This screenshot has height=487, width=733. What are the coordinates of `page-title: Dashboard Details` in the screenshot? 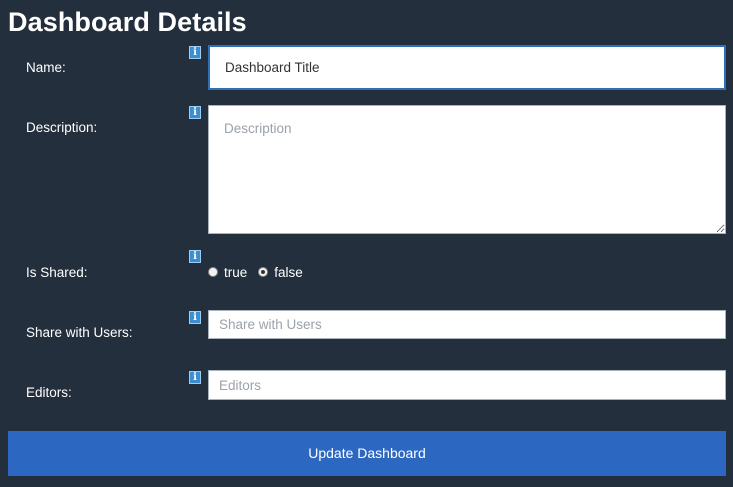 It's located at (127, 22).